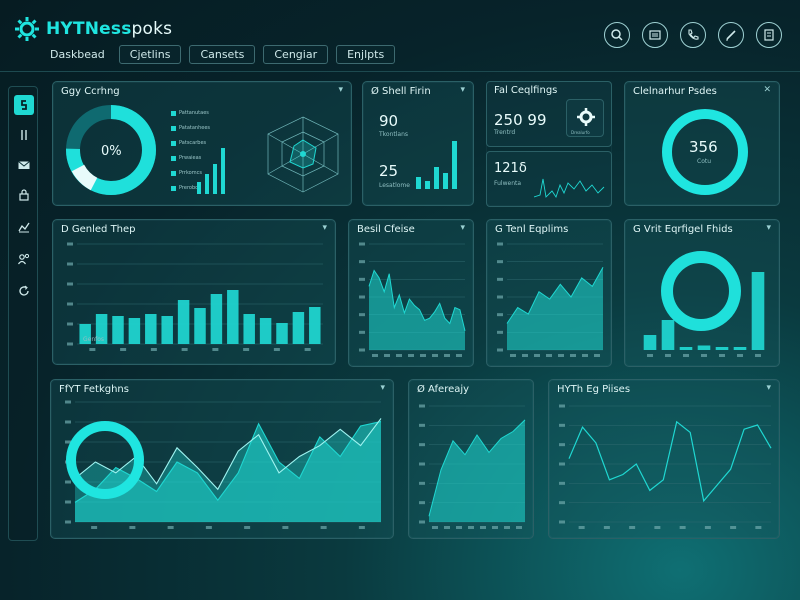 The width and height of the screenshot is (800, 600). I want to click on panel-eg-piises: HYTh Eg Piises ▾, so click(664, 459).